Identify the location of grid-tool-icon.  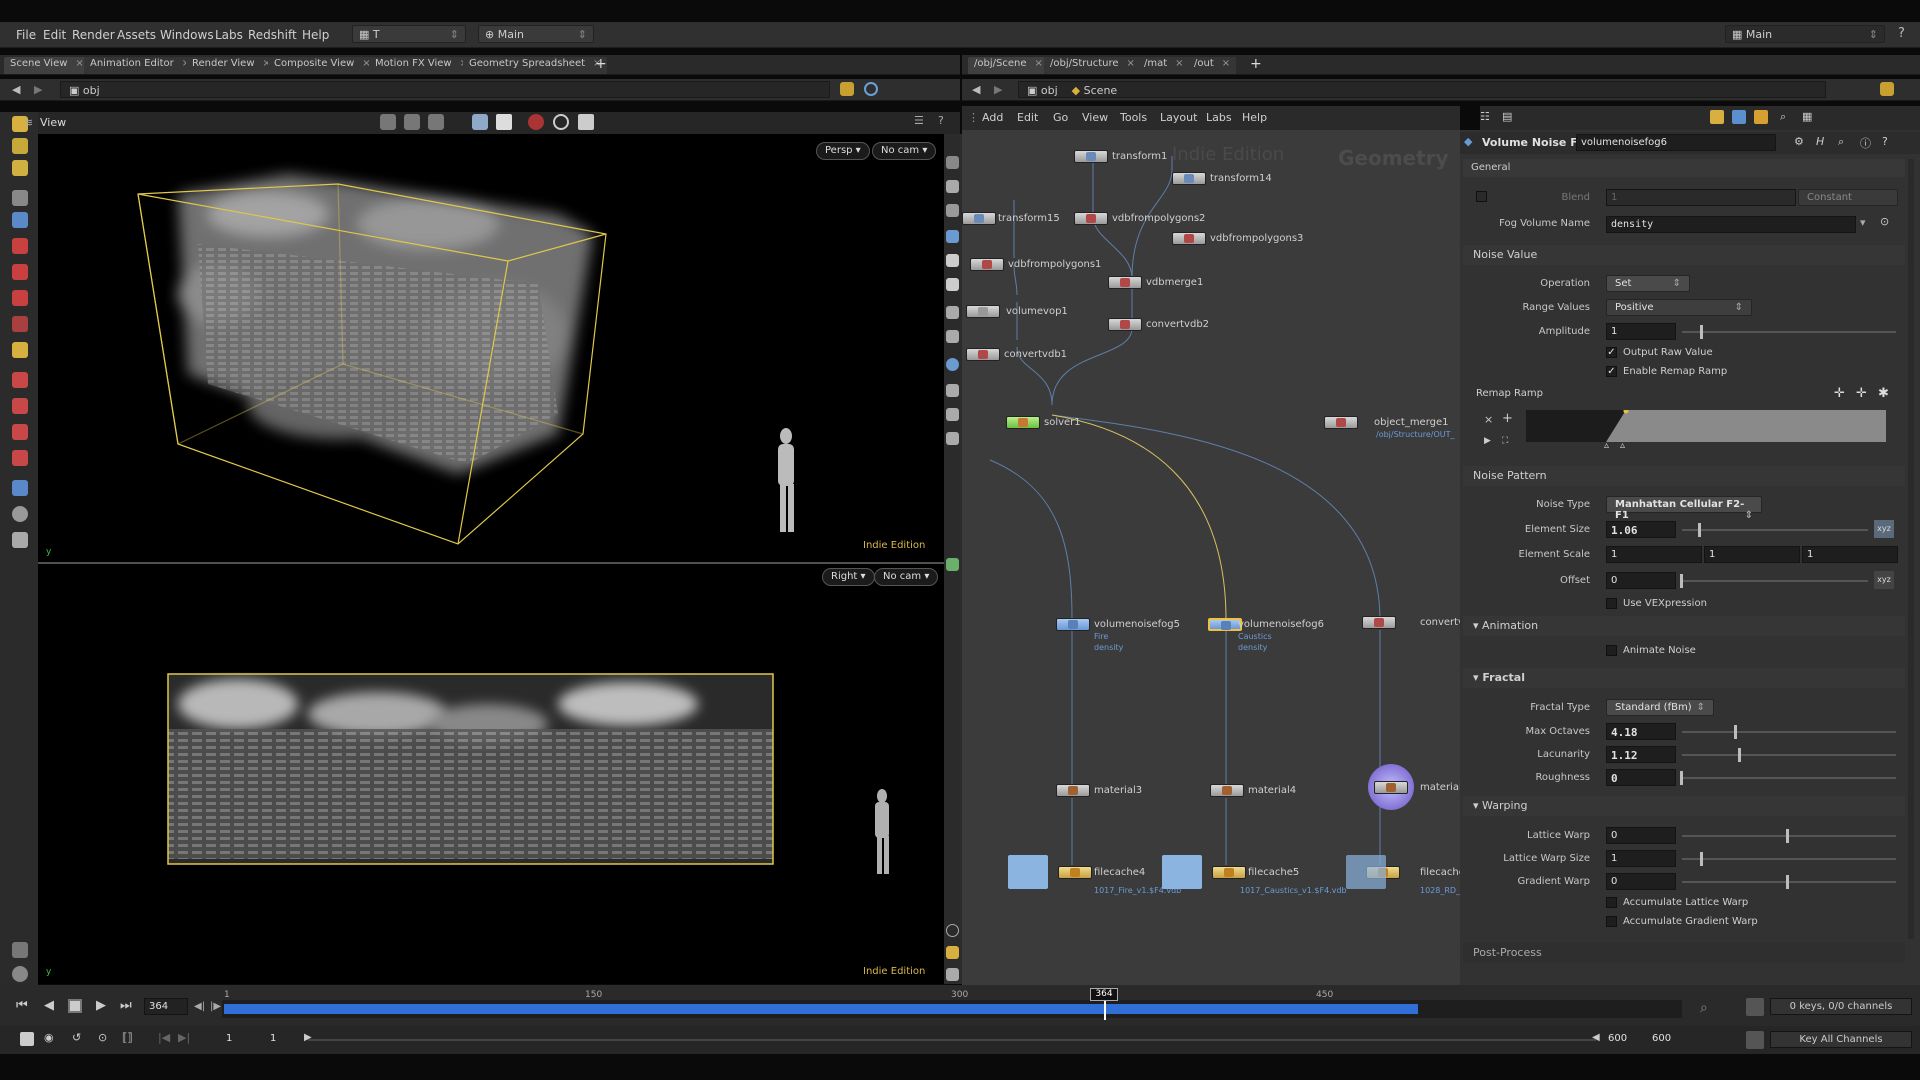
(20, 380).